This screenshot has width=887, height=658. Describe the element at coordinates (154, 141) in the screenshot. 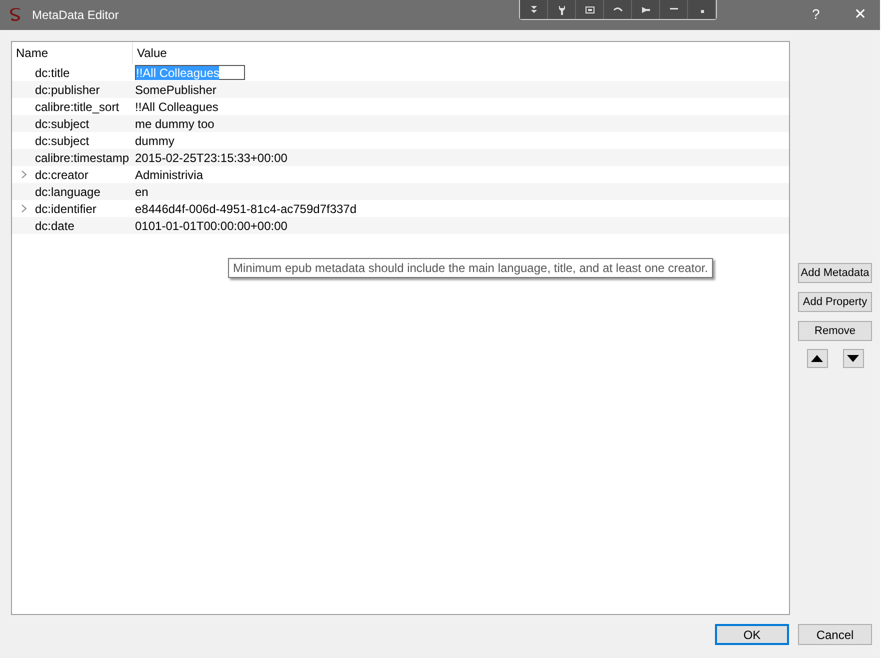

I see `metadata-value: dummy` at that location.